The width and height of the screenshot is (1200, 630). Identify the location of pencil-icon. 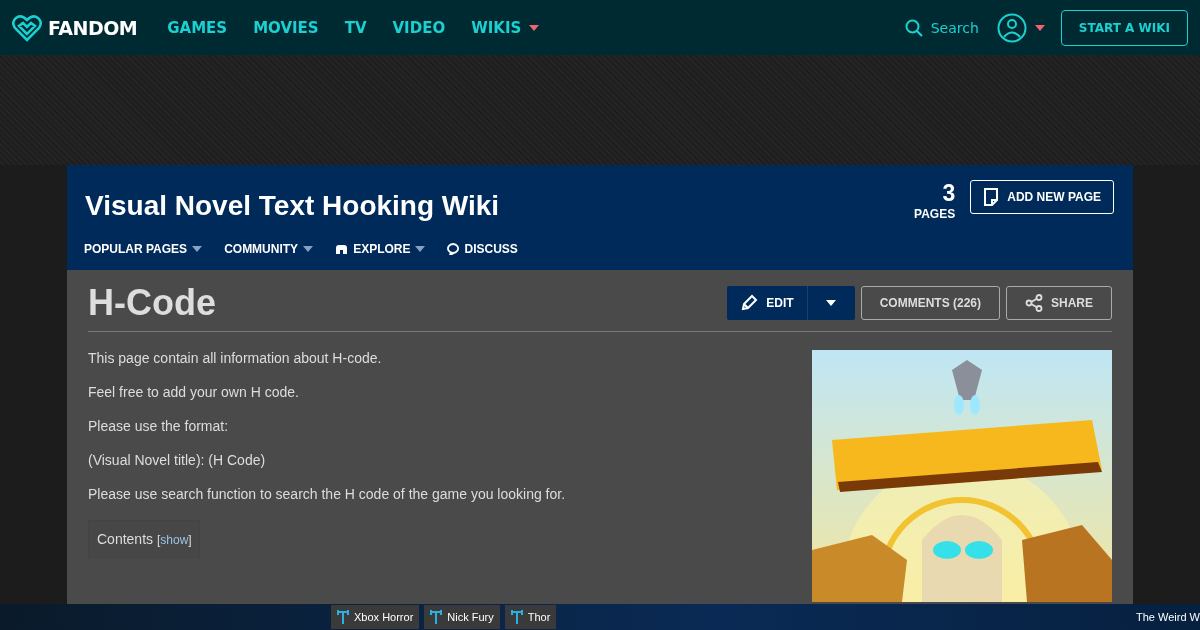
(749, 303).